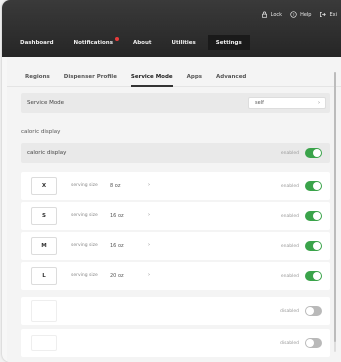  I want to click on scrollbar-thumb, so click(335, 207).